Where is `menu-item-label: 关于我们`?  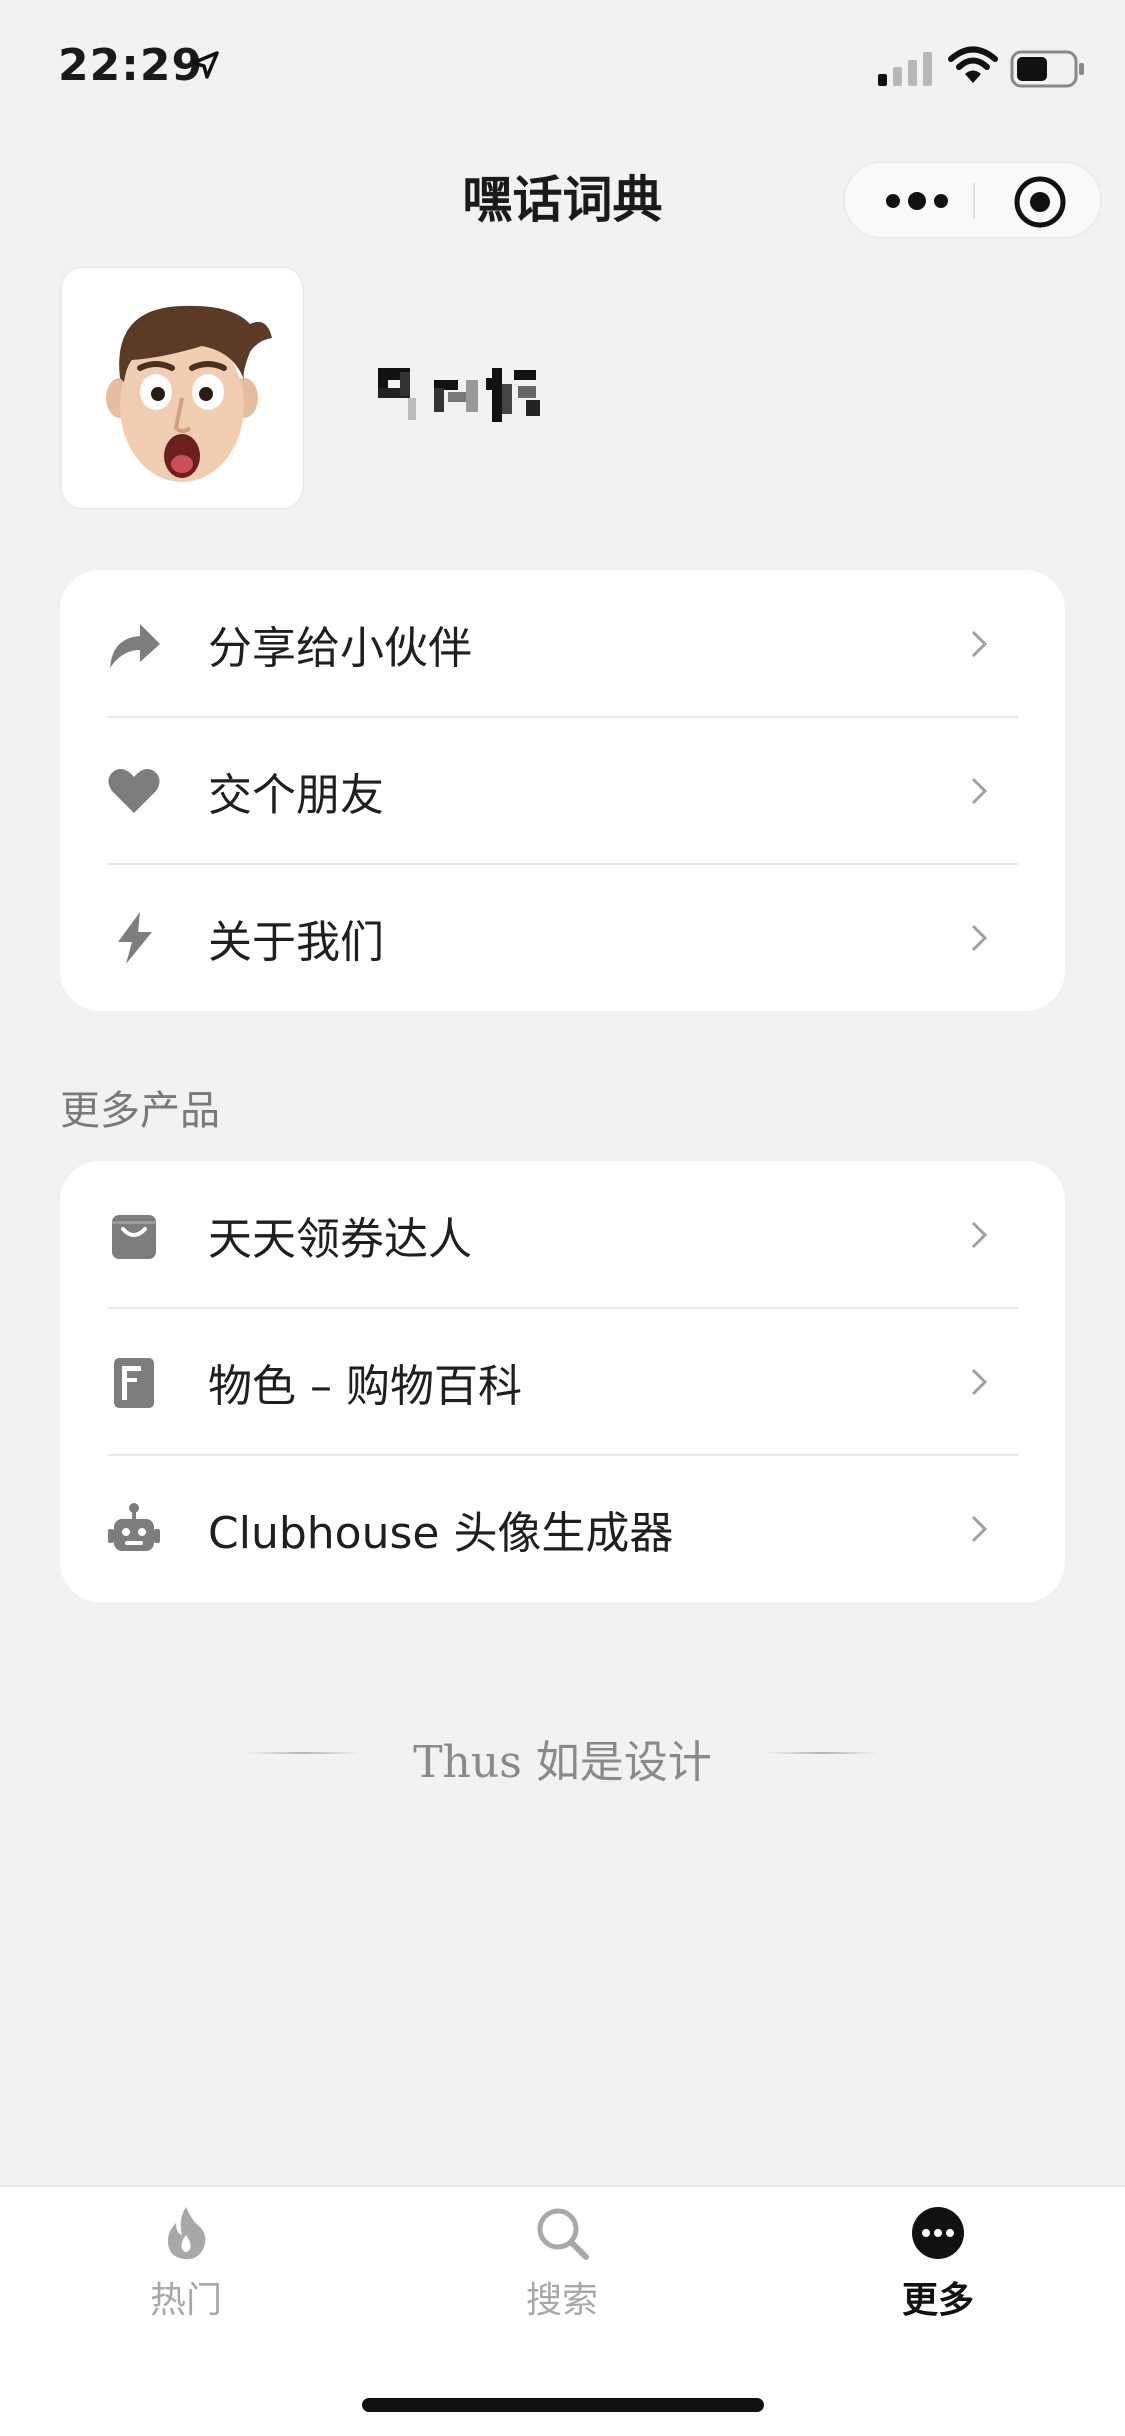 menu-item-label: 关于我们 is located at coordinates (296, 942).